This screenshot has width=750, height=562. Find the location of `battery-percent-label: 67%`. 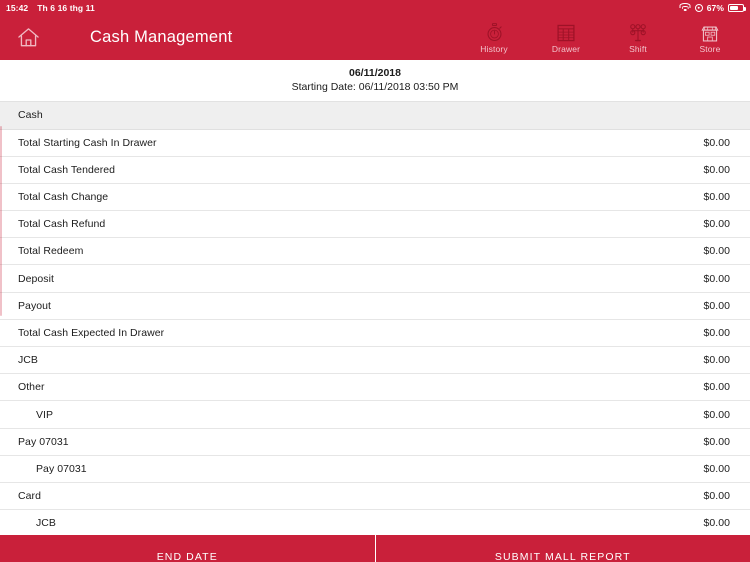

battery-percent-label: 67% is located at coordinates (715, 7).